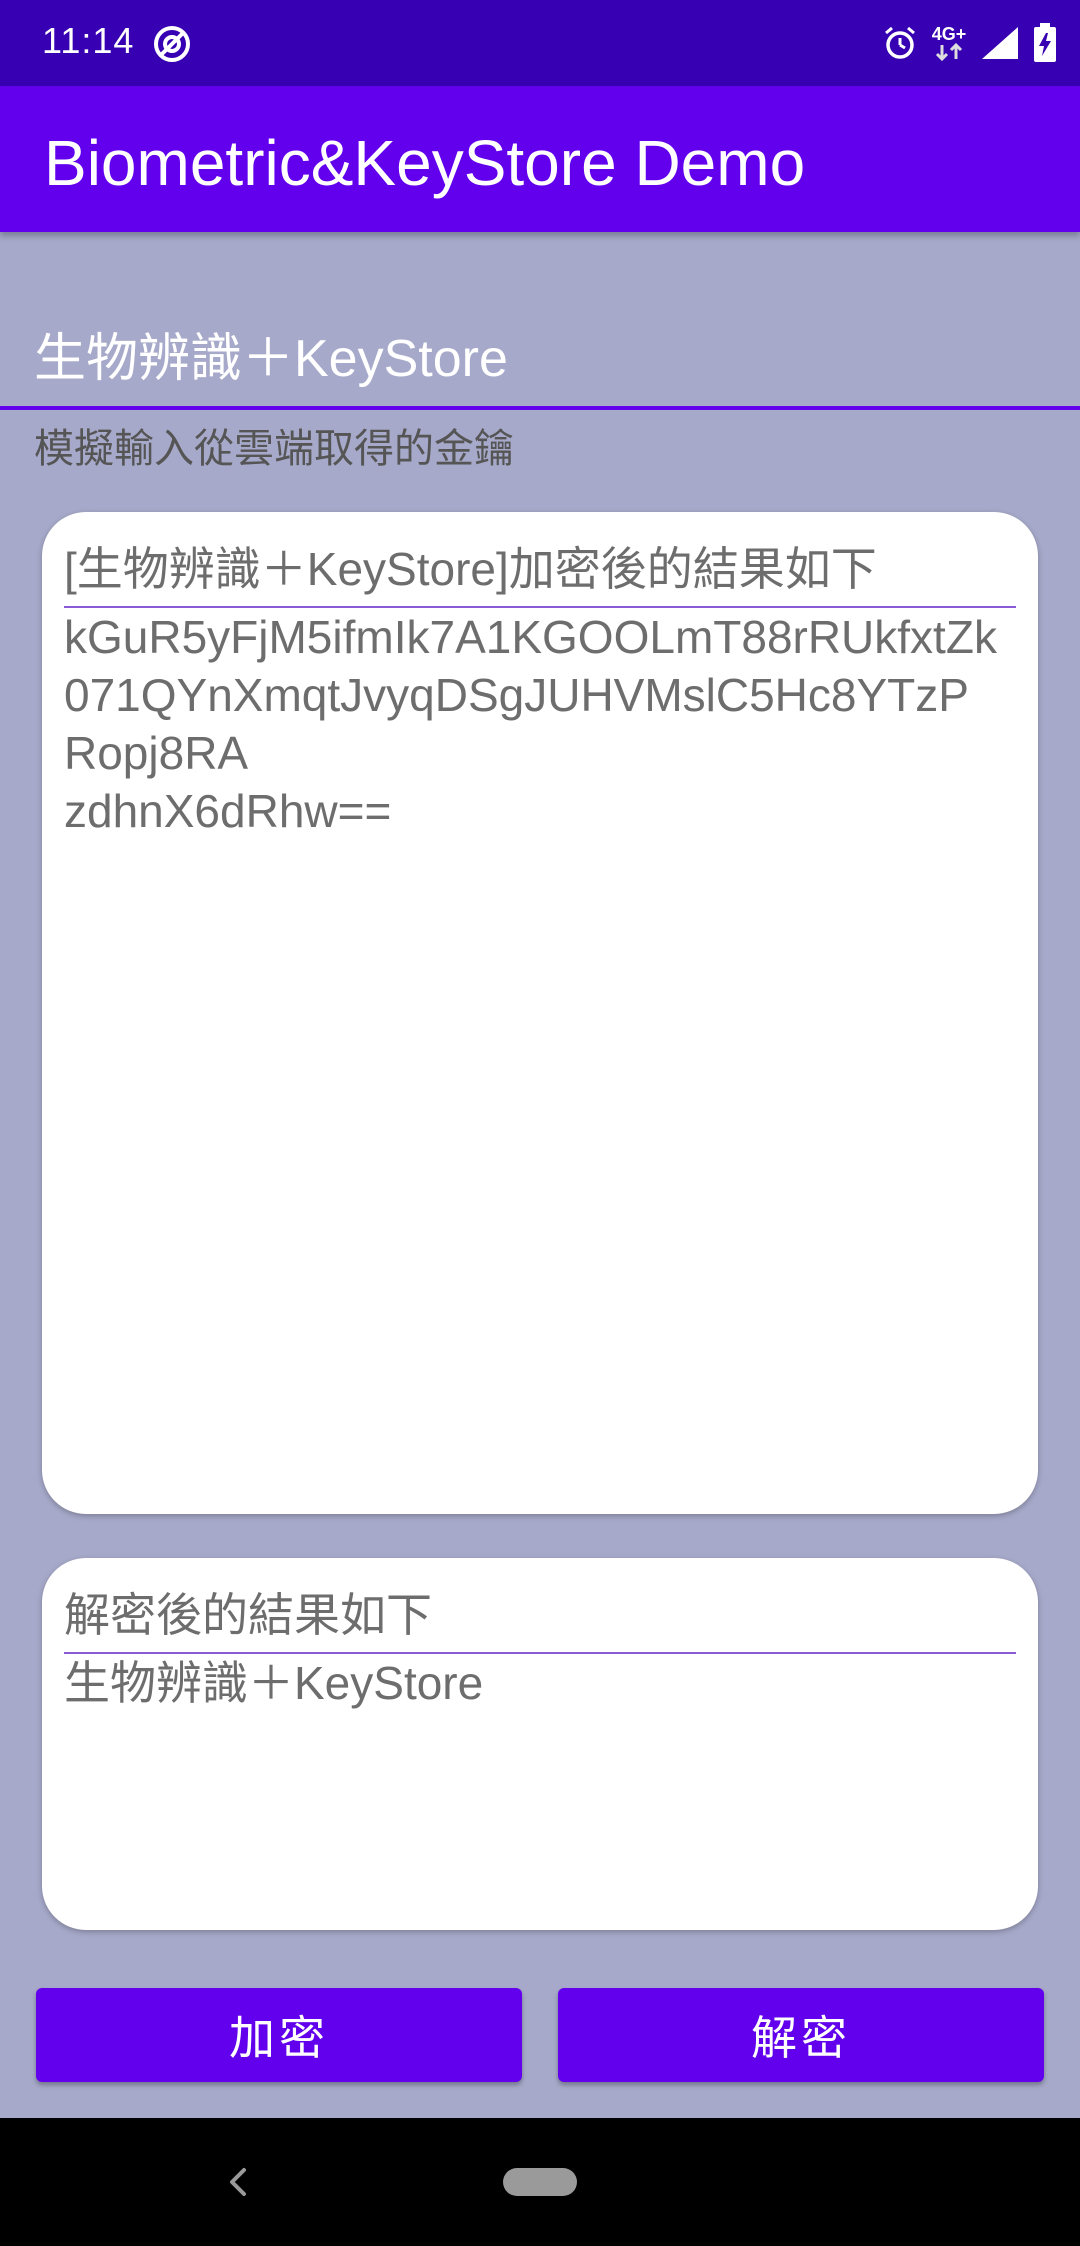 The image size is (1080, 2246). Describe the element at coordinates (274, 449) in the screenshot. I see `key-input-hint: 模擬輸入從雲端取得的金鑰` at that location.